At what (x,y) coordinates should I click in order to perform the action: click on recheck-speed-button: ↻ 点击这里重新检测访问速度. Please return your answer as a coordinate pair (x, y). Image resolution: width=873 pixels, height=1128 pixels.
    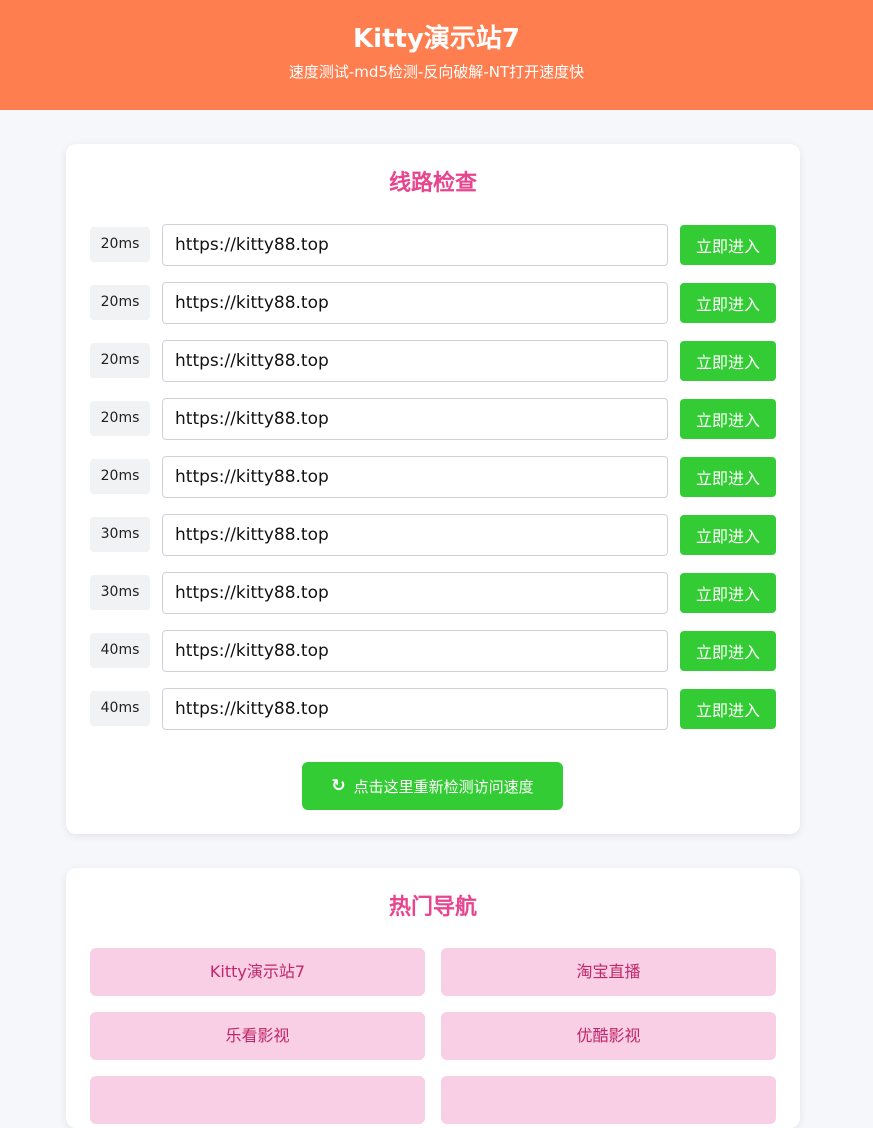
    Looking at the image, I should click on (432, 786).